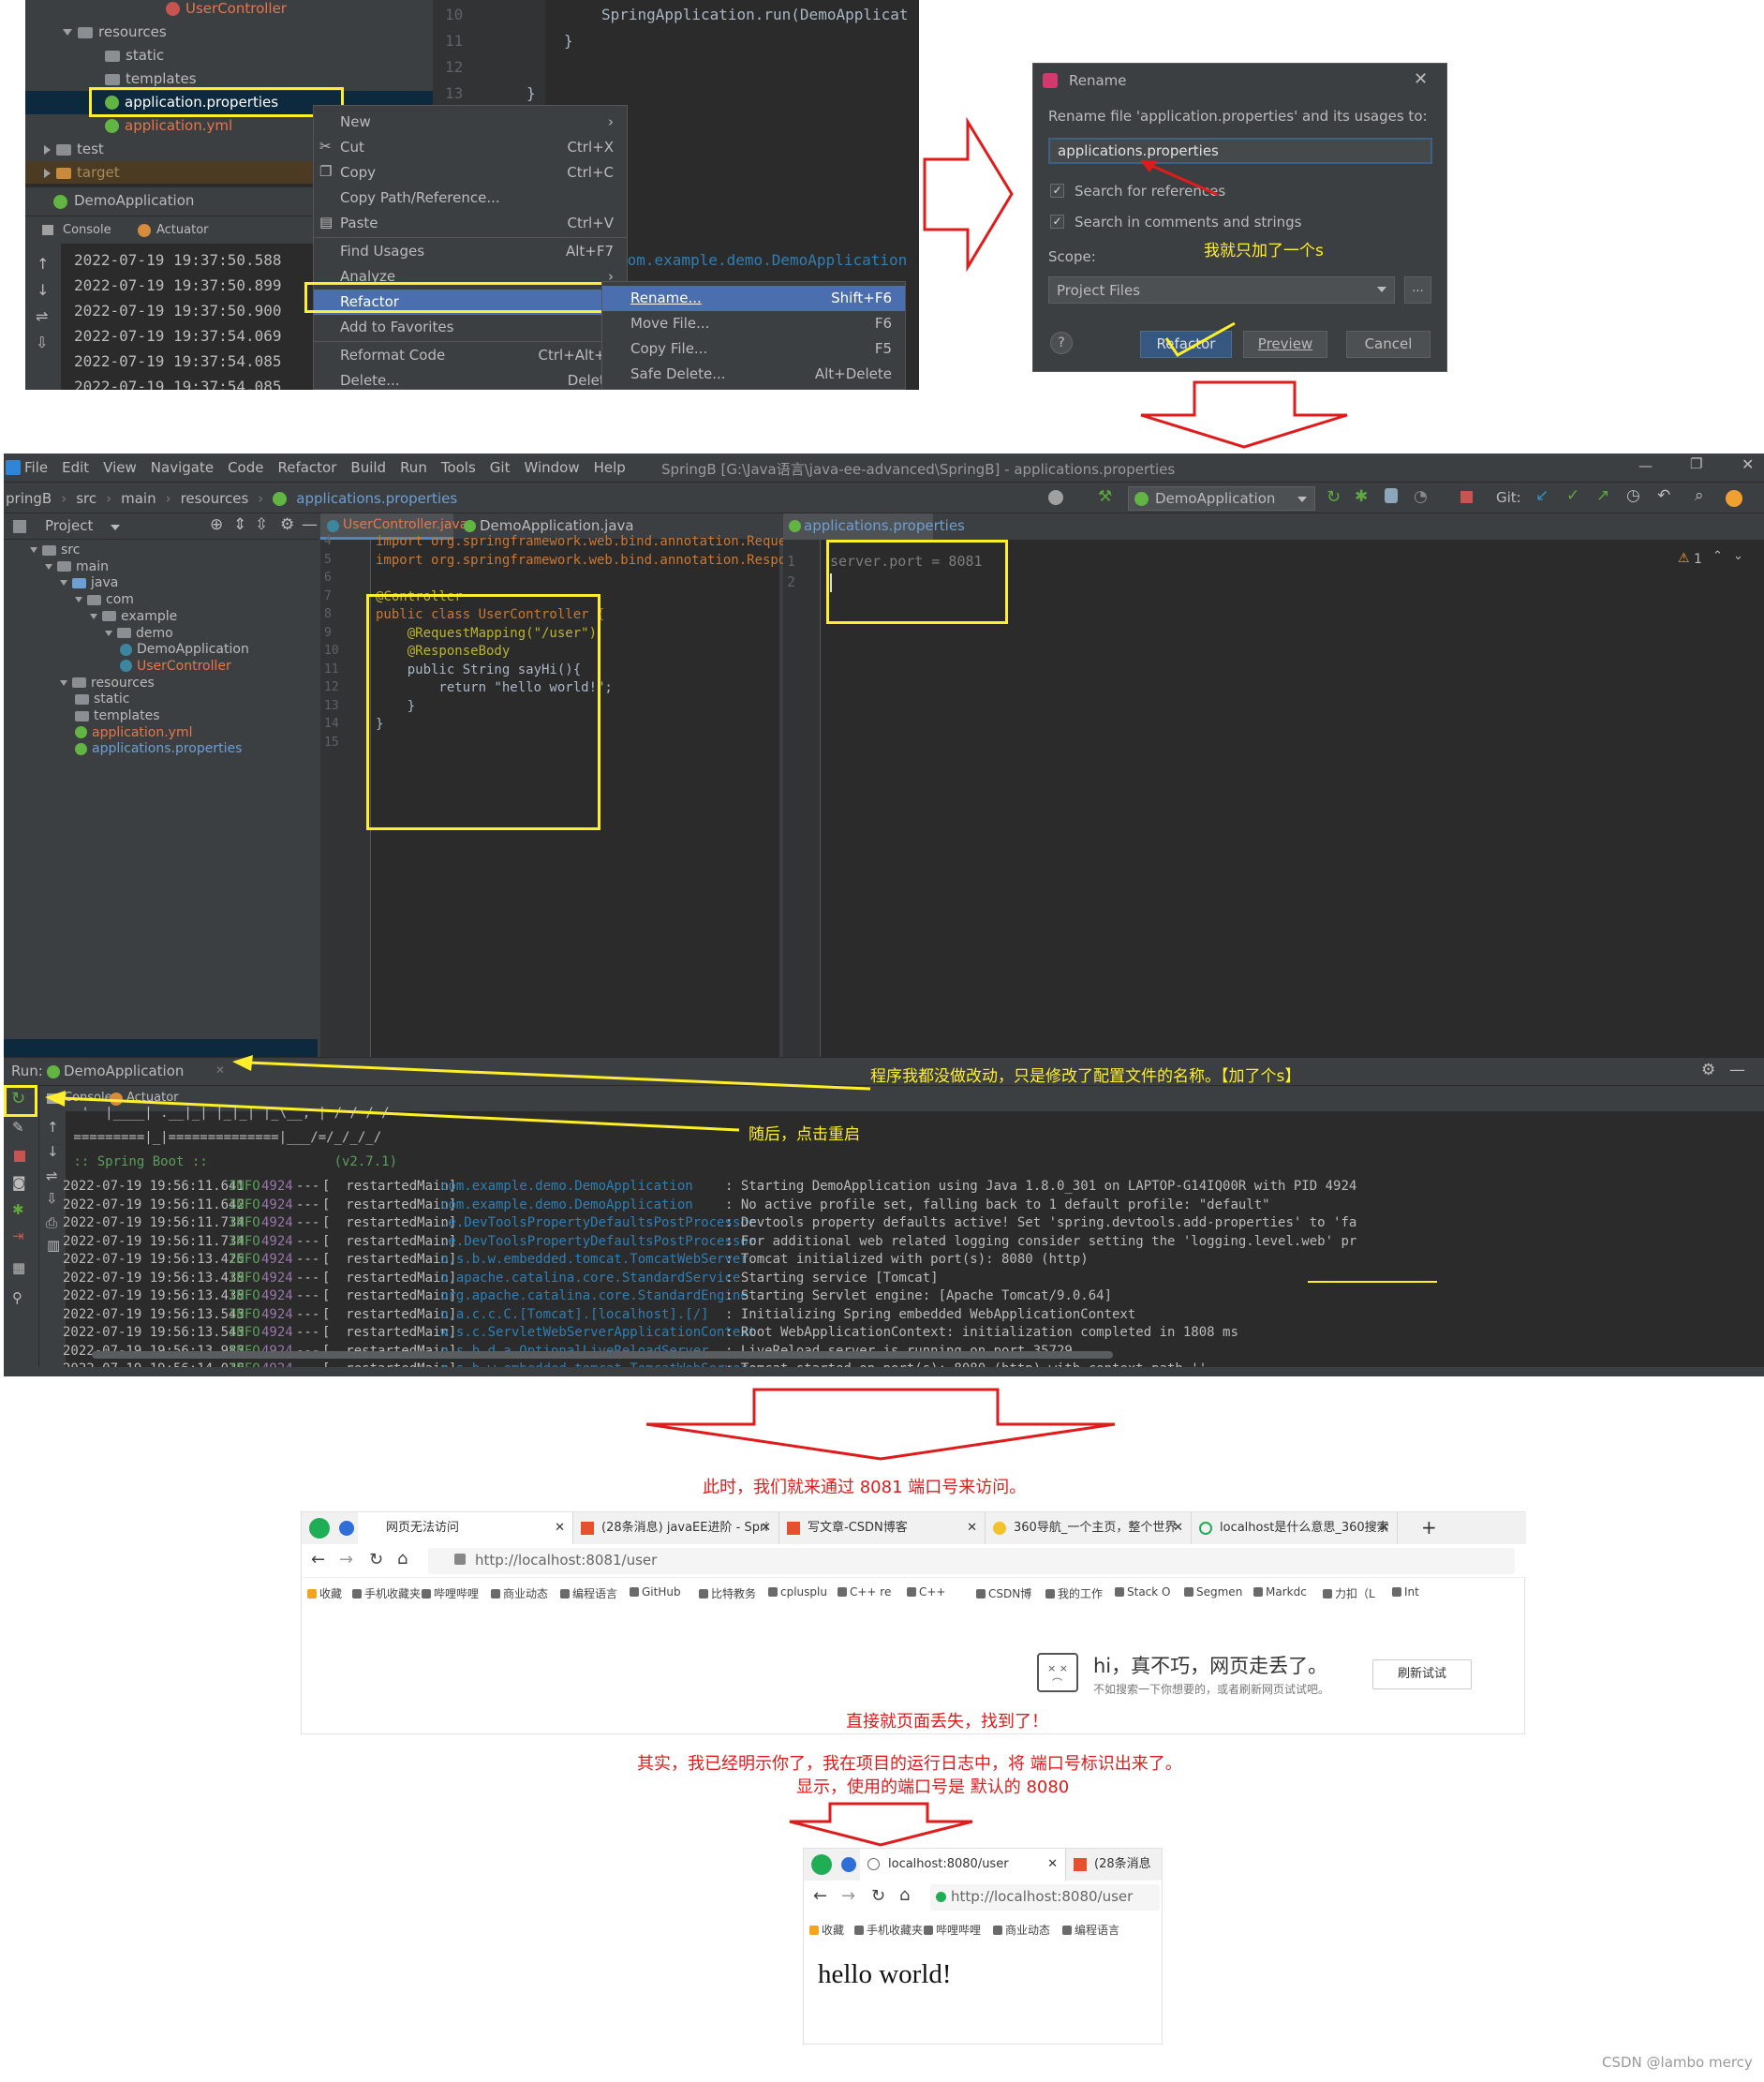 Image resolution: width=1764 pixels, height=2082 pixels. What do you see at coordinates (107, 683) in the screenshot?
I see `tree-row: resources` at bounding box center [107, 683].